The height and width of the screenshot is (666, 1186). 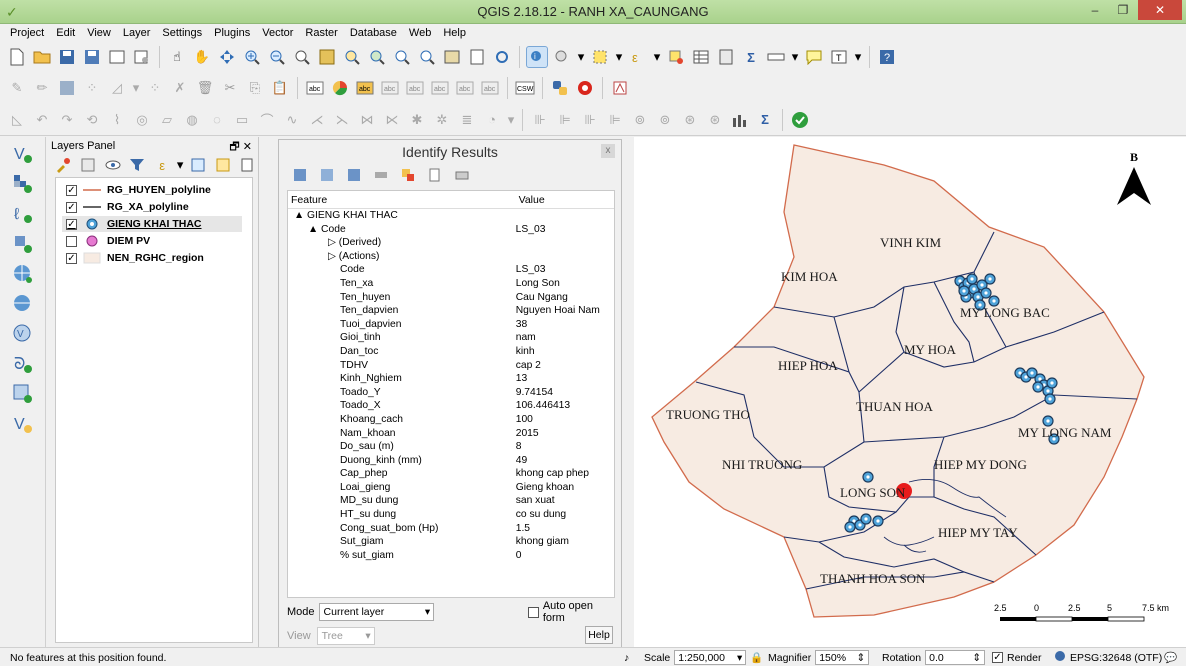 What do you see at coordinates (477, 57) in the screenshot?
I see `new-bookmark-icon` at bounding box center [477, 57].